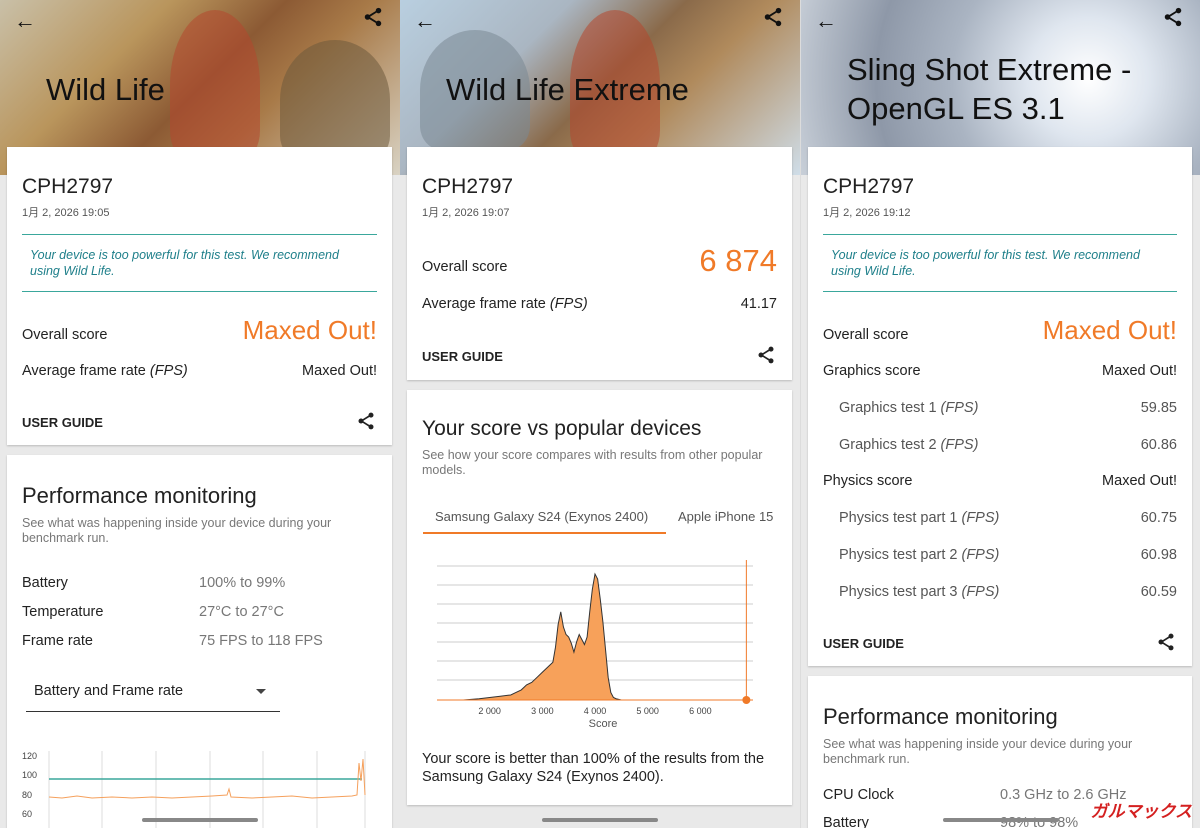  What do you see at coordinates (45, 583) in the screenshot?
I see `battery-label: Battery` at bounding box center [45, 583].